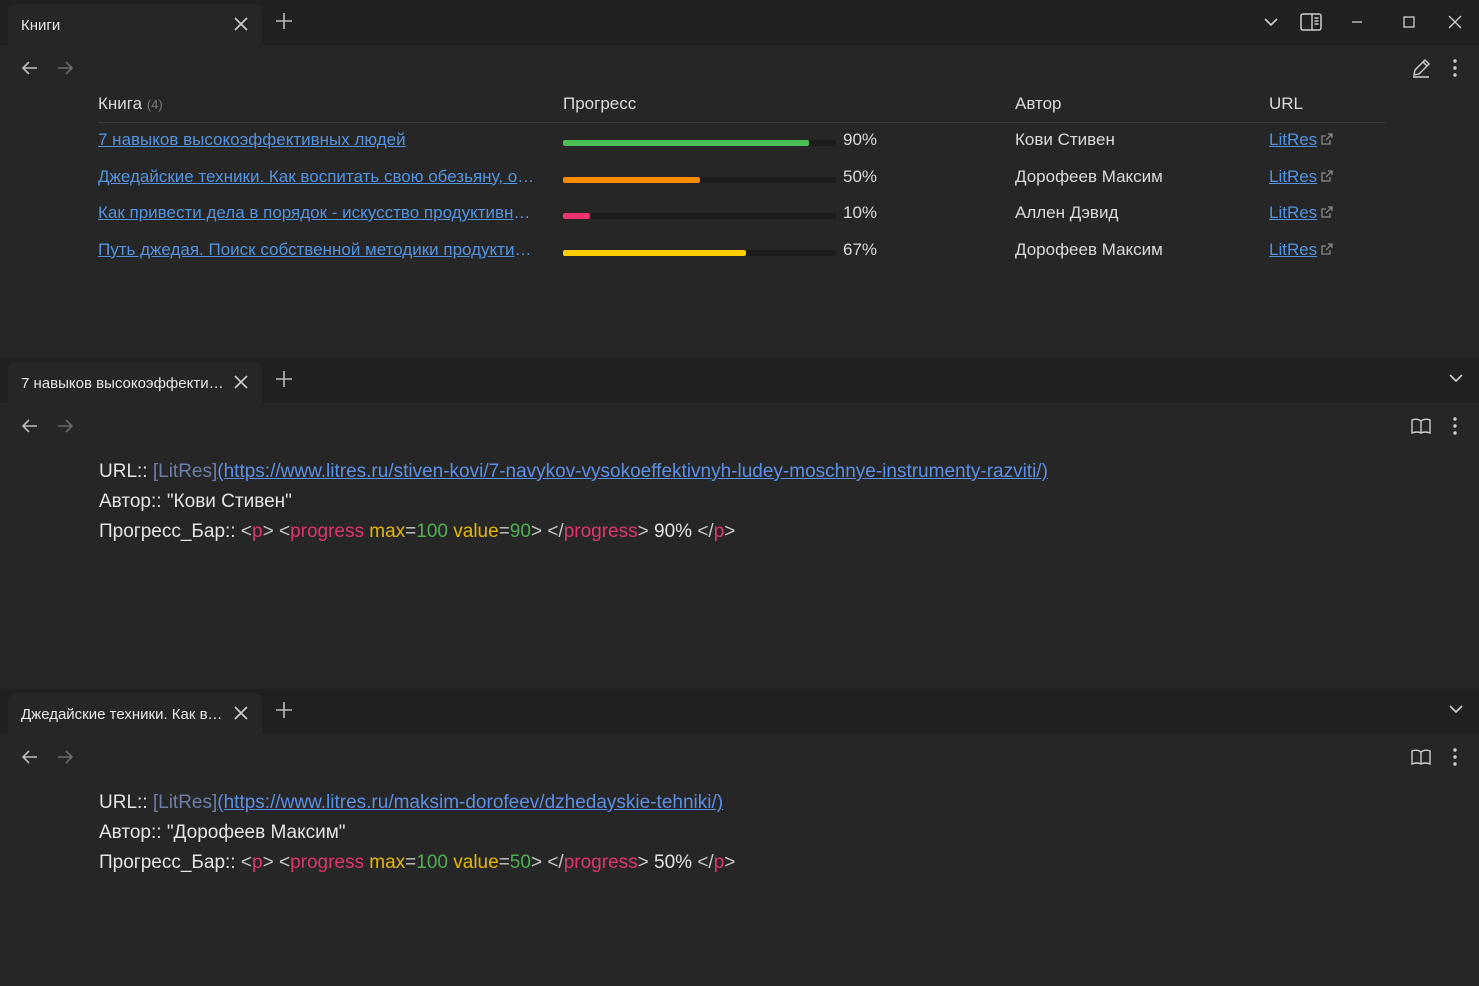 This screenshot has height=986, width=1479. Describe the element at coordinates (154, 104) in the screenshot. I see `header-book-count: (4)` at that location.